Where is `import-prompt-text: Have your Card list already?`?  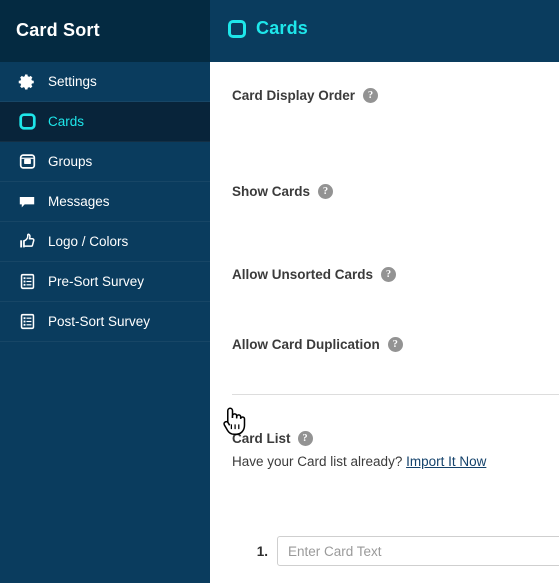 import-prompt-text: Have your Card list already? is located at coordinates (317, 461).